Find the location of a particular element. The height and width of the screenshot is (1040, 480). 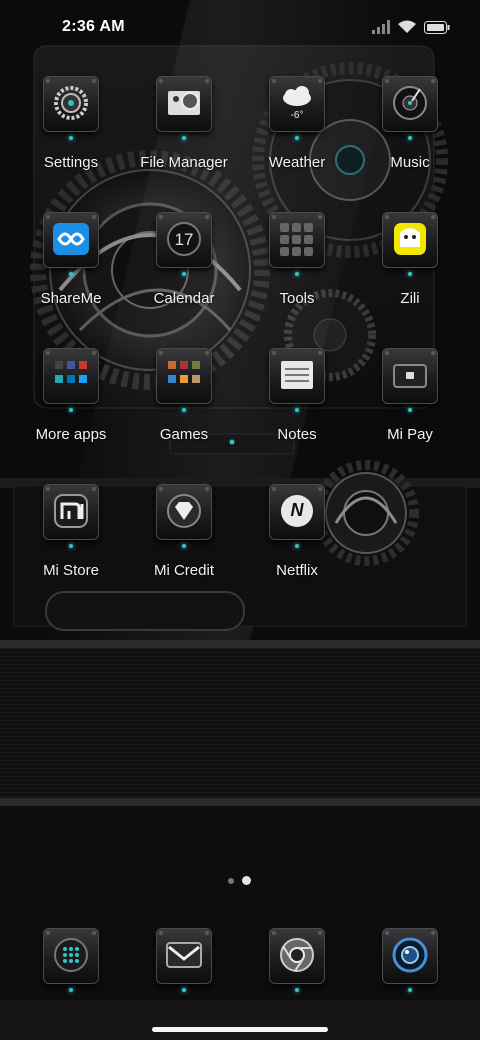

app-mi-store: Mi Store is located at coordinates (71, 545).